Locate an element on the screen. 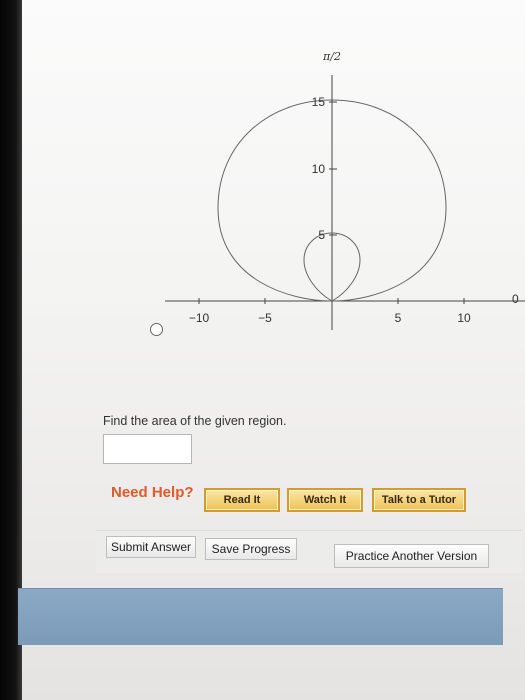 This screenshot has width=525, height=700. y-tick-label: 10 is located at coordinates (319, 169).